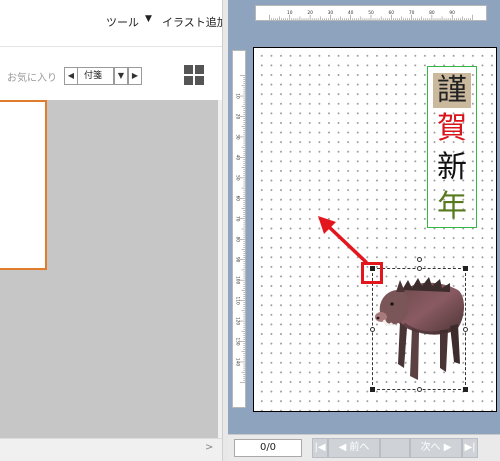 Image resolution: width=500 pixels, height=461 pixels. Describe the element at coordinates (237, 321) in the screenshot. I see `ruler-label: 120` at that location.